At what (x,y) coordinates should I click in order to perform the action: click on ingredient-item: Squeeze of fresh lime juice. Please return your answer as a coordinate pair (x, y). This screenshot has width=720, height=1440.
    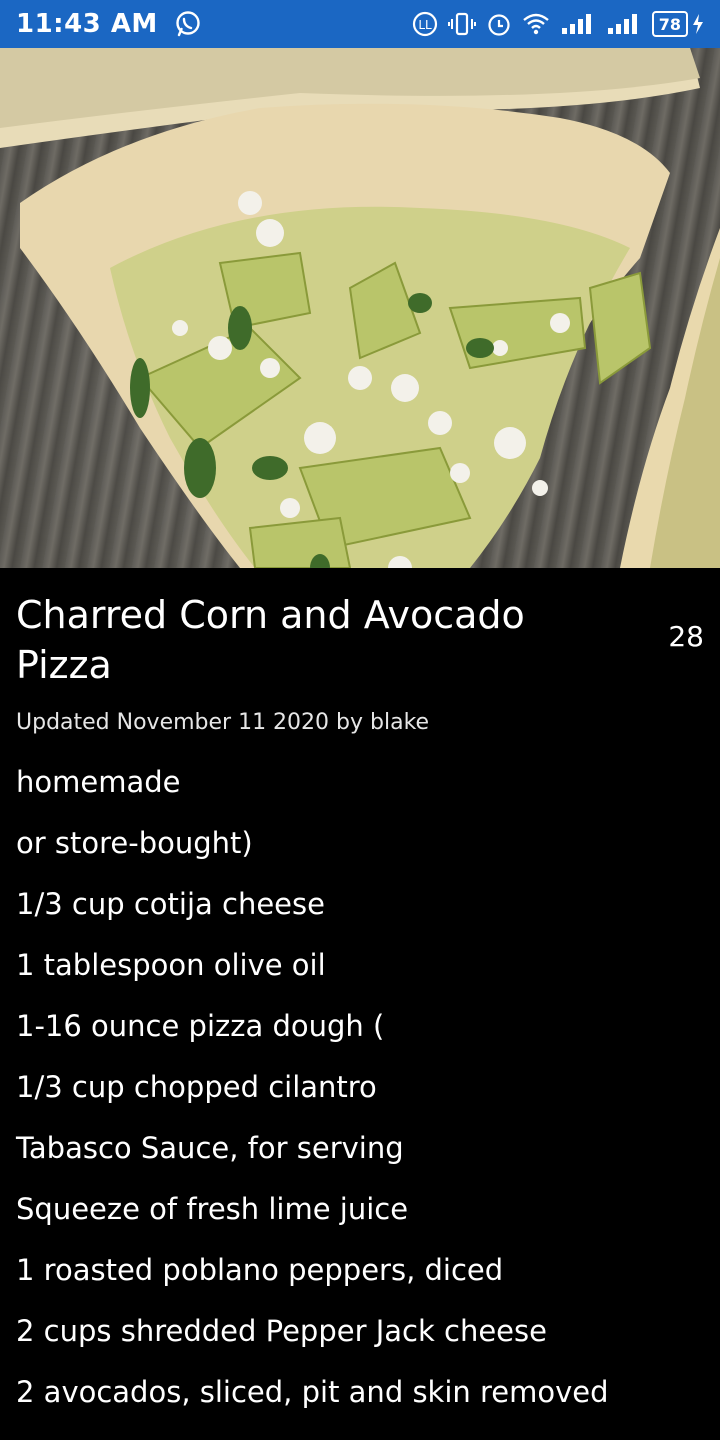
    Looking at the image, I should click on (212, 1209).